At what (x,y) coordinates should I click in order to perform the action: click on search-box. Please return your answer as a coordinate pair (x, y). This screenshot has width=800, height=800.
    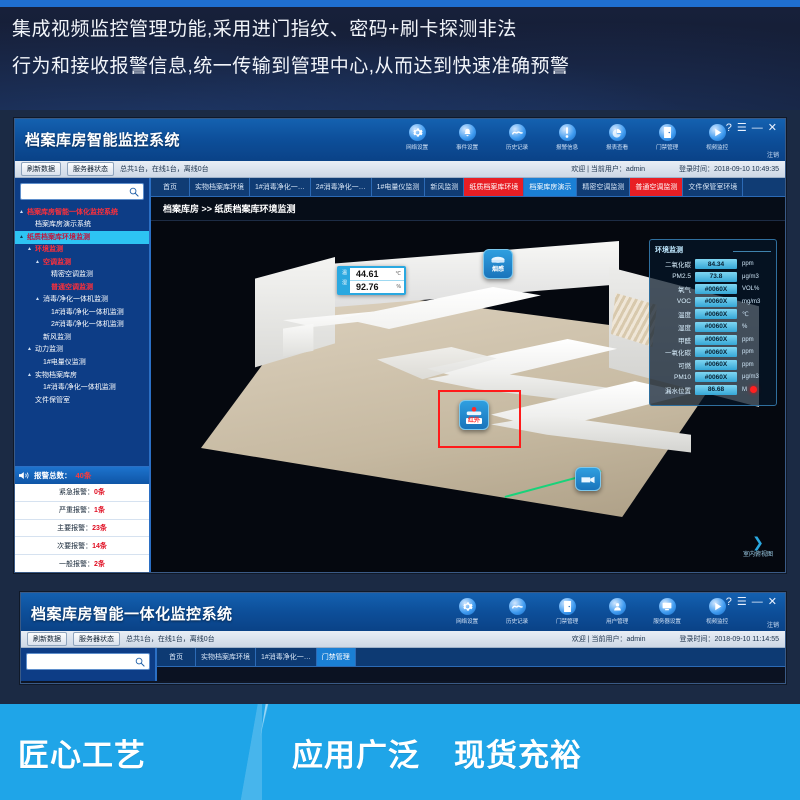
    Looking at the image, I should click on (82, 191).